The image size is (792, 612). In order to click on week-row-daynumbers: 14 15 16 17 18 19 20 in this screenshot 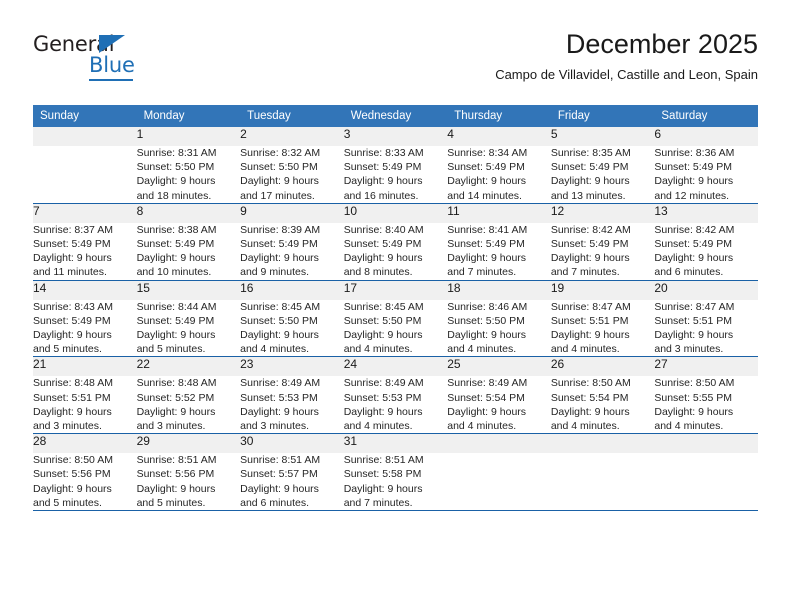, I will do `click(395, 290)`.